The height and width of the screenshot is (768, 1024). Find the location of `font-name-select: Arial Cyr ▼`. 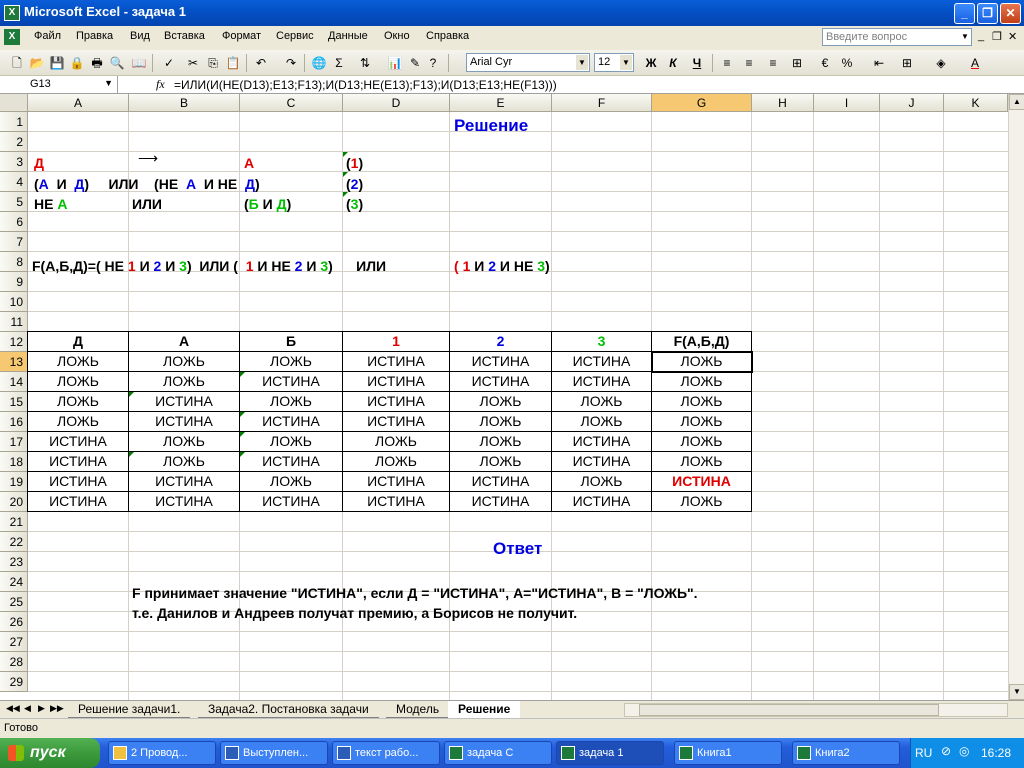

font-name-select: Arial Cyr ▼ is located at coordinates (528, 62).